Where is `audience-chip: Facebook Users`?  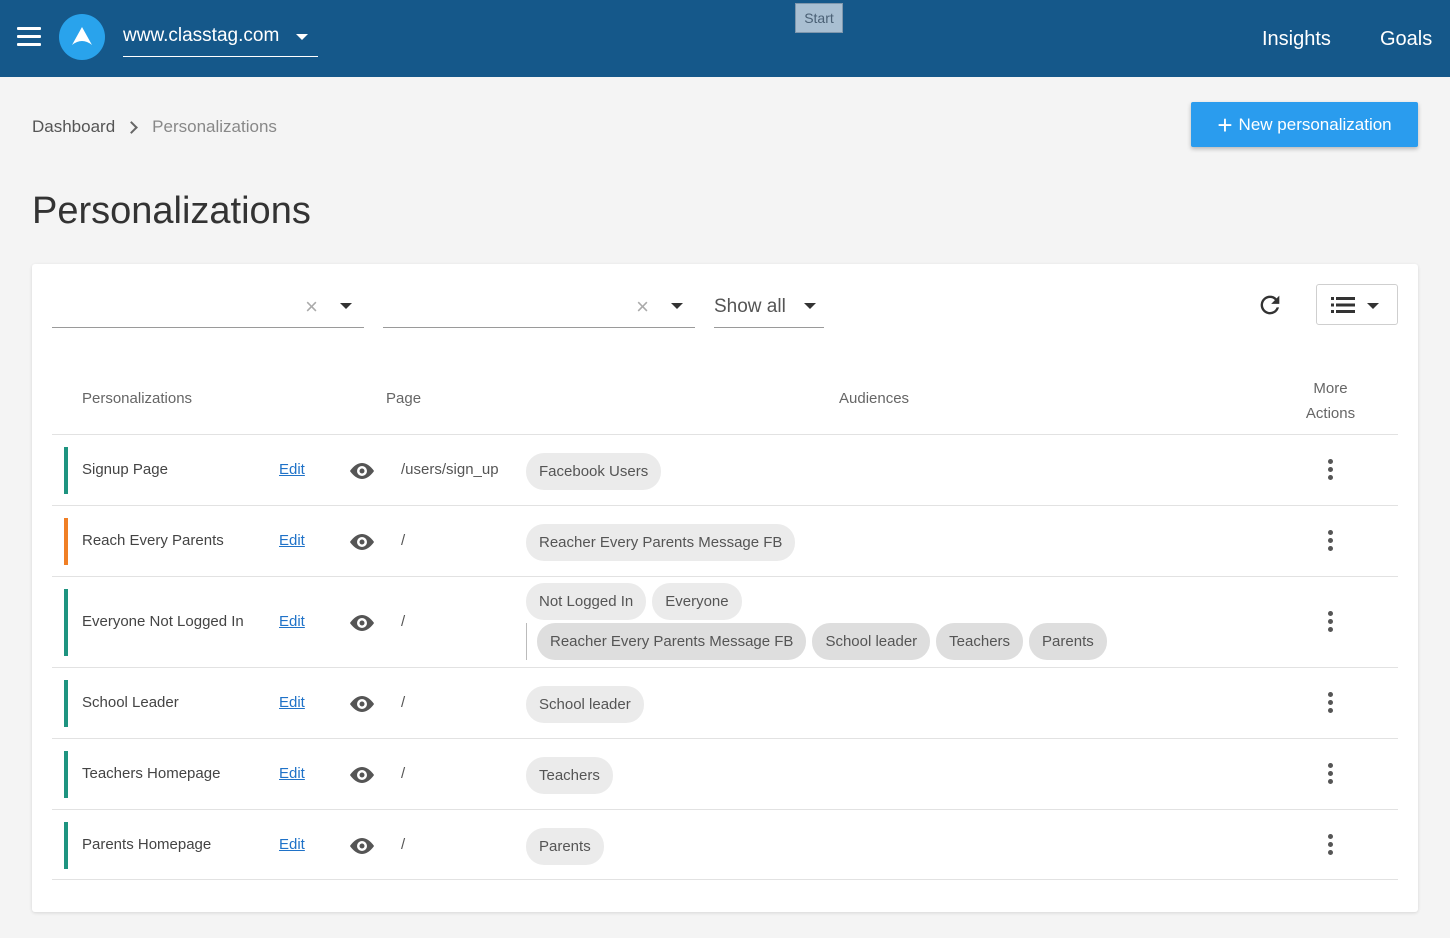
audience-chip: Facebook Users is located at coordinates (594, 471).